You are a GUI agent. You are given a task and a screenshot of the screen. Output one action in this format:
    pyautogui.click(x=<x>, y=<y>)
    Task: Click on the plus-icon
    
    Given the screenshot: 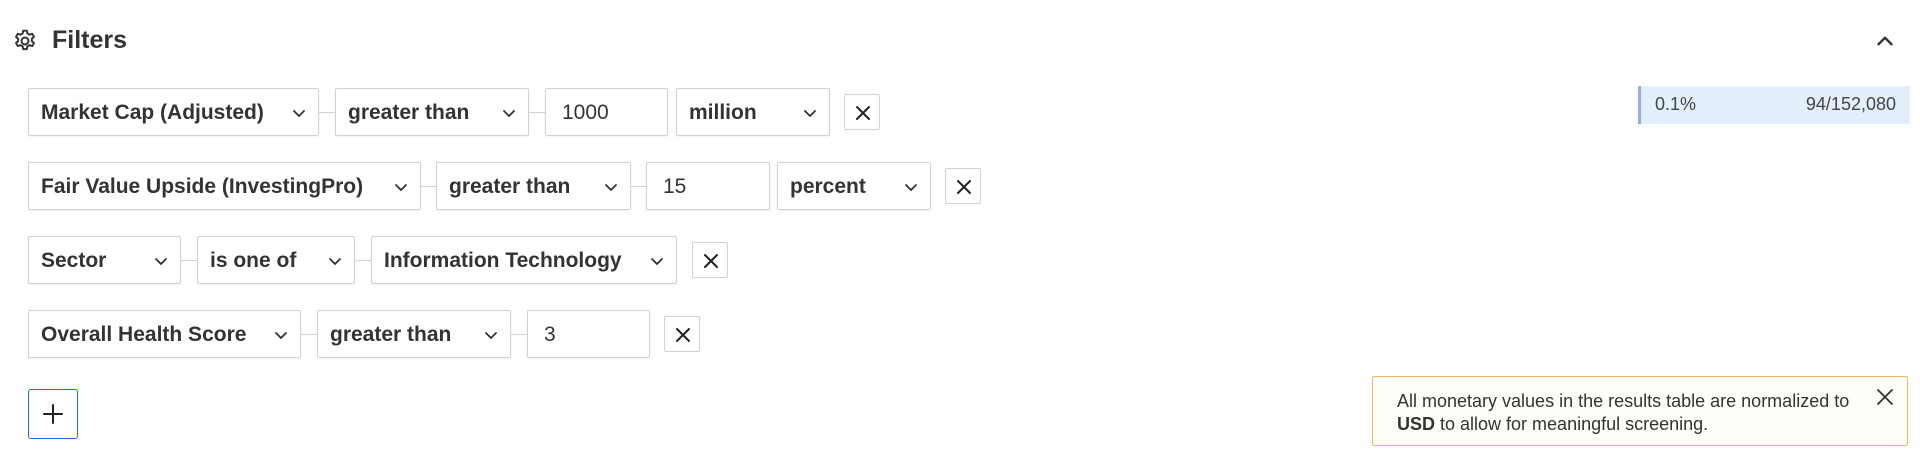 What is the action you would take?
    pyautogui.click(x=53, y=414)
    